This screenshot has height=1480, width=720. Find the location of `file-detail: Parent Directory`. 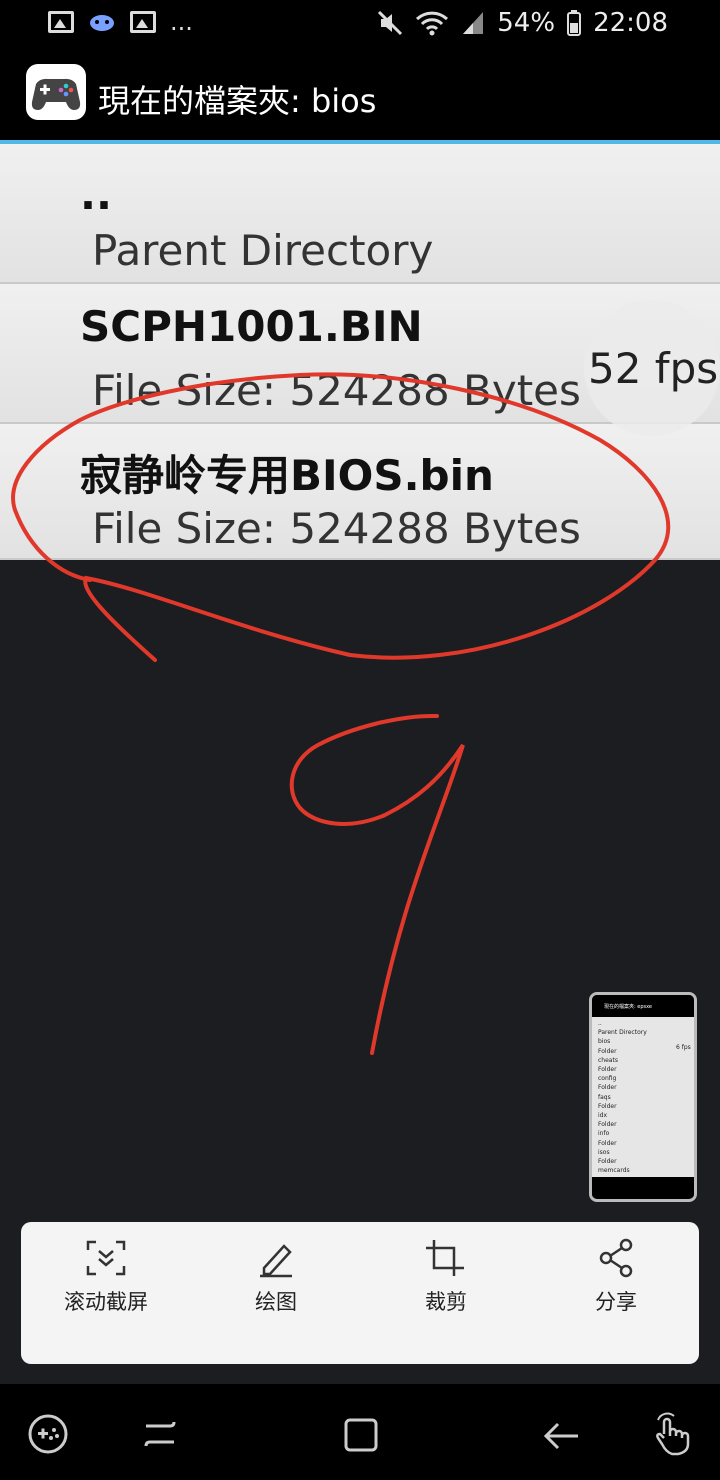

file-detail: Parent Directory is located at coordinates (263, 250).